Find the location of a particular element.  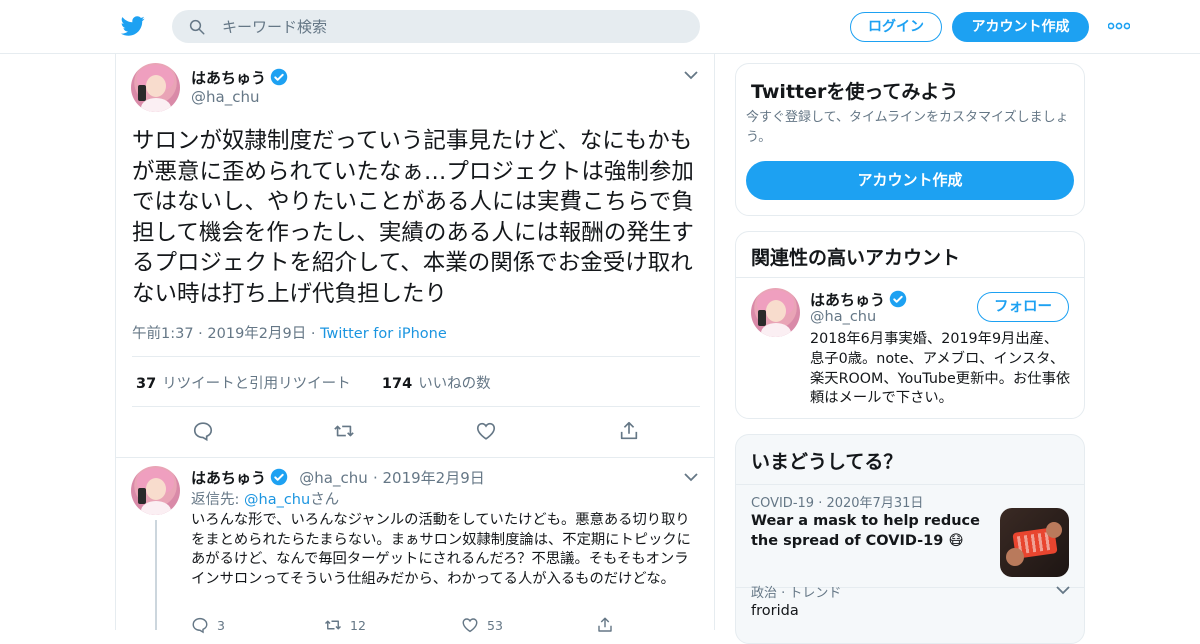

reply-reply-action: 3 is located at coordinates (208, 625).